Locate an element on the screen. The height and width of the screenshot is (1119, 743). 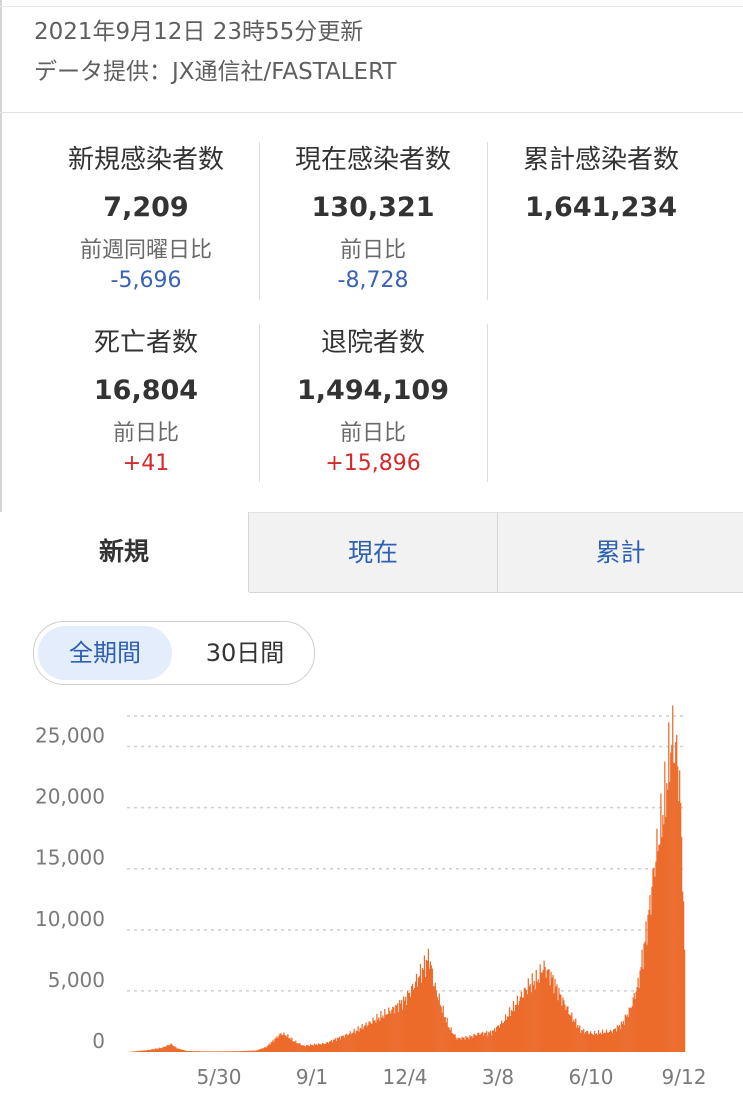
chart-tabs: 新規 現在 累計 is located at coordinates (371, 552).